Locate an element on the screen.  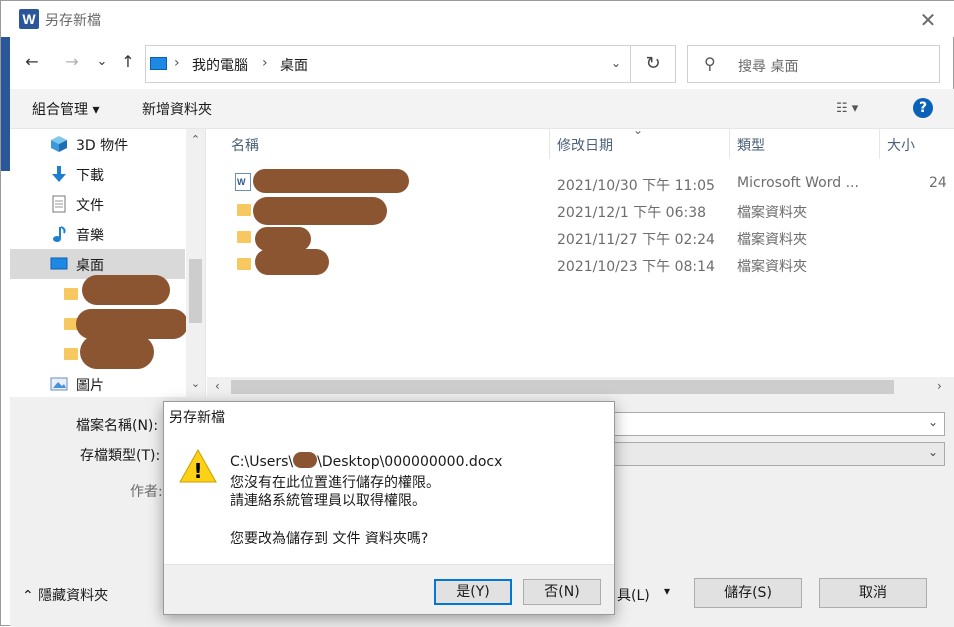
help-icon: ? is located at coordinates (923, 108).